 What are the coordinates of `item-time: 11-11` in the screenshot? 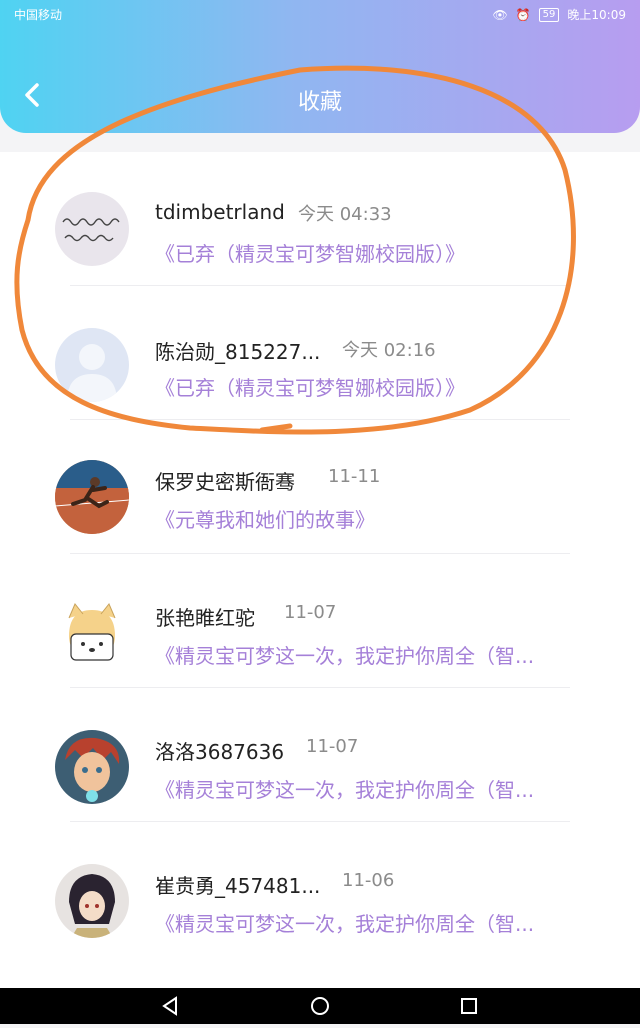 It's located at (354, 476).